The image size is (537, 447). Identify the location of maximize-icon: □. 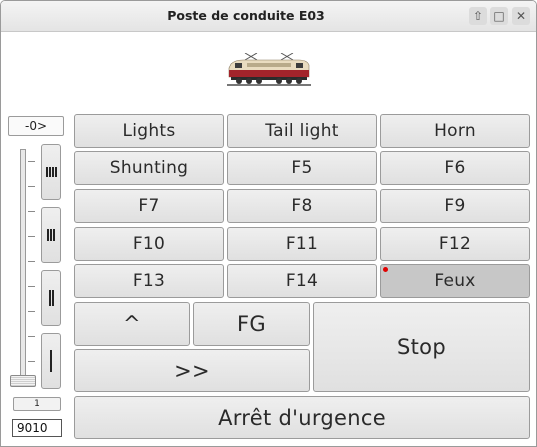
(499, 16).